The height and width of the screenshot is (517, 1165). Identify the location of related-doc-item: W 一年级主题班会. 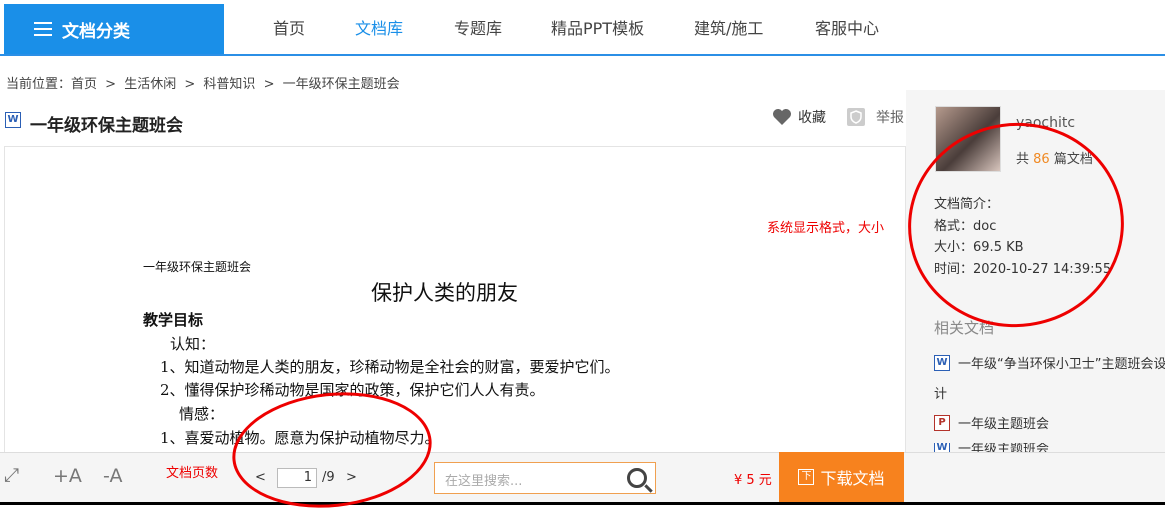
(991, 447).